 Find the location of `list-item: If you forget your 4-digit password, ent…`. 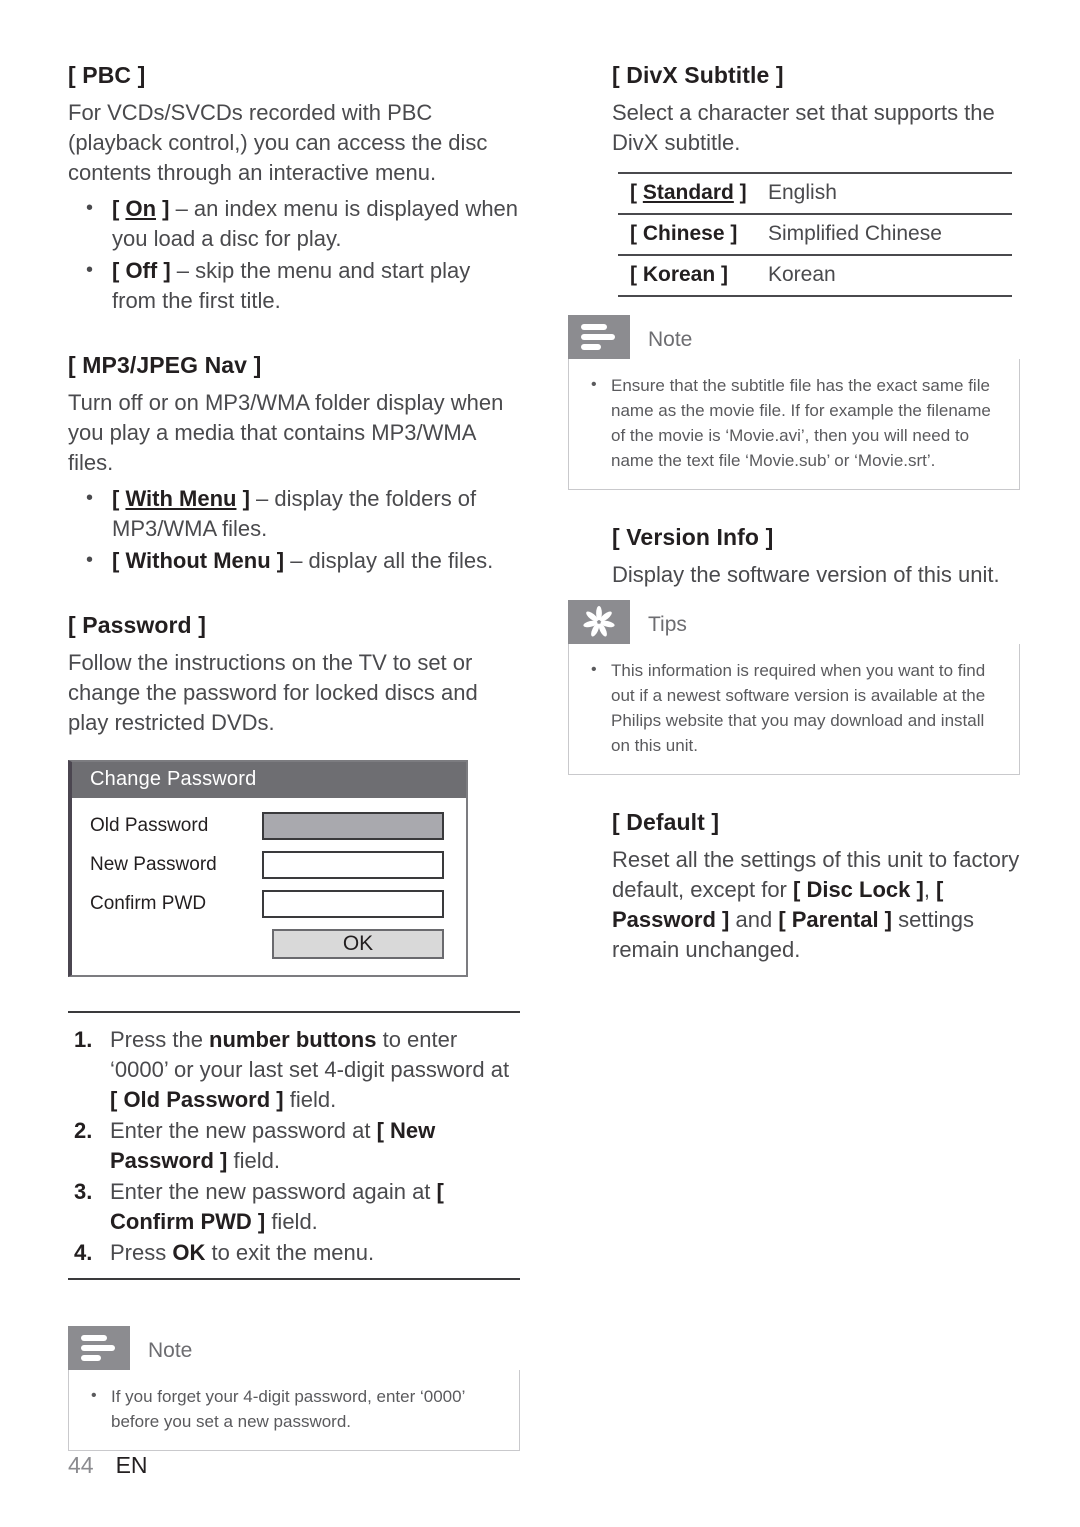

list-item: If you forget your 4-digit password, ent… is located at coordinates (294, 1408).